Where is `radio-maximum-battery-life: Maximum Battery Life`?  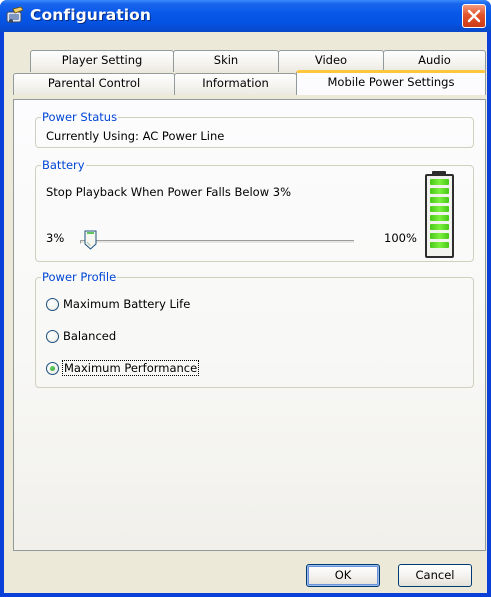
radio-maximum-battery-life: Maximum Battery Life is located at coordinates (118, 304).